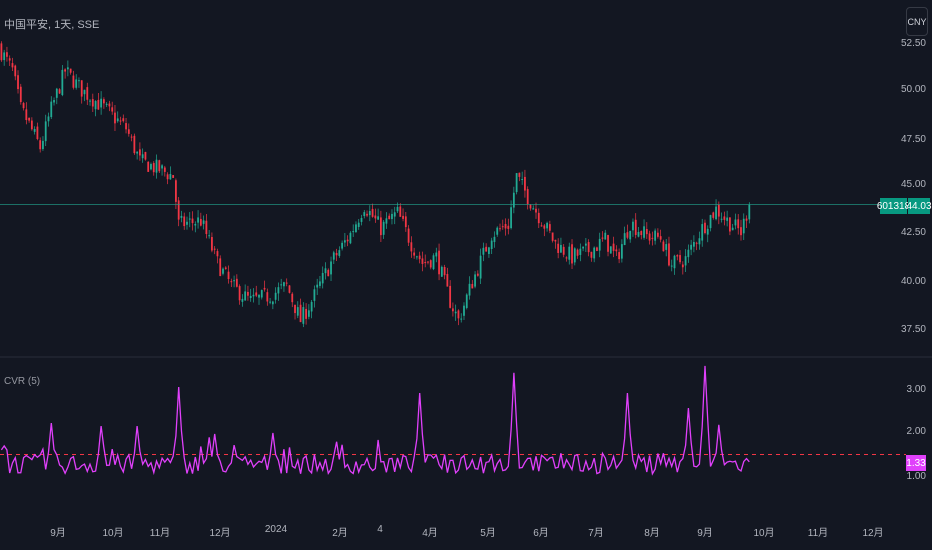  I want to click on indicator-tick: 1.00, so click(916, 476).